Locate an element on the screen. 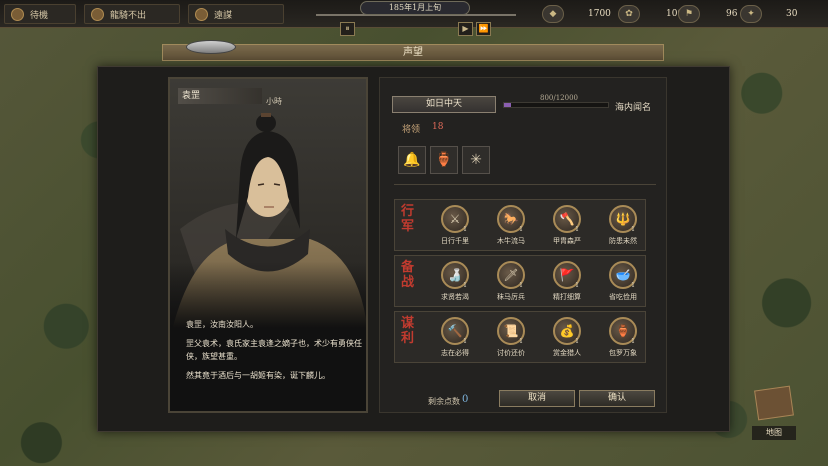  divider is located at coordinates (525, 184).